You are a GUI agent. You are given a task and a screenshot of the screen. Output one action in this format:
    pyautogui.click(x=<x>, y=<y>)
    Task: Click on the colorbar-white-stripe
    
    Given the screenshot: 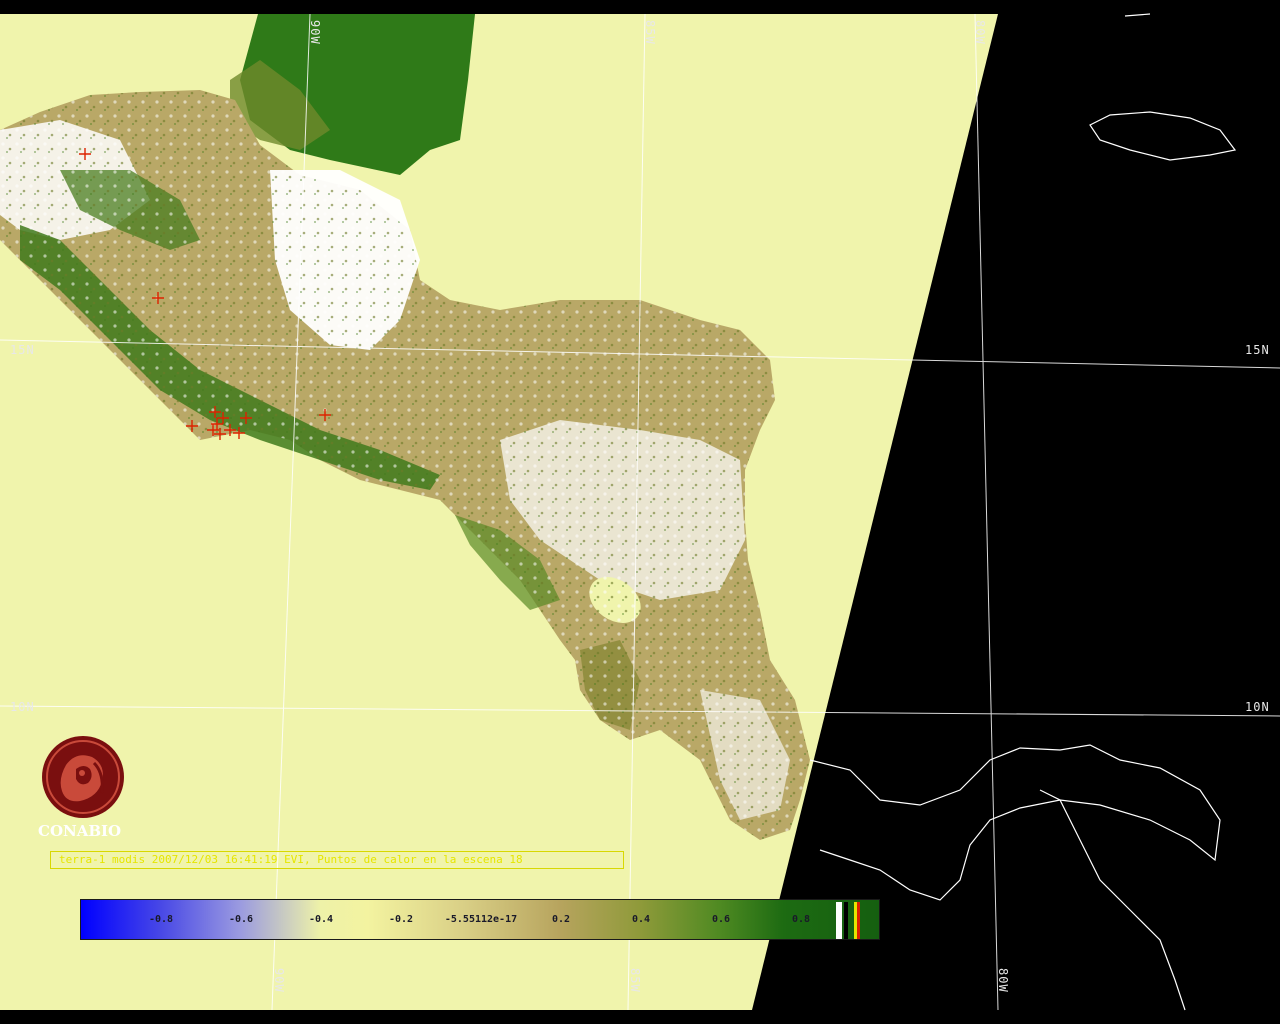 What is the action you would take?
    pyautogui.click(x=839, y=920)
    